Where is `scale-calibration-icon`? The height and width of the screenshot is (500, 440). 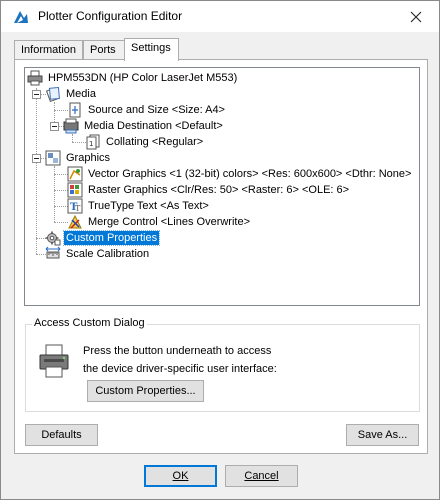
scale-calibration-icon is located at coordinates (53, 252).